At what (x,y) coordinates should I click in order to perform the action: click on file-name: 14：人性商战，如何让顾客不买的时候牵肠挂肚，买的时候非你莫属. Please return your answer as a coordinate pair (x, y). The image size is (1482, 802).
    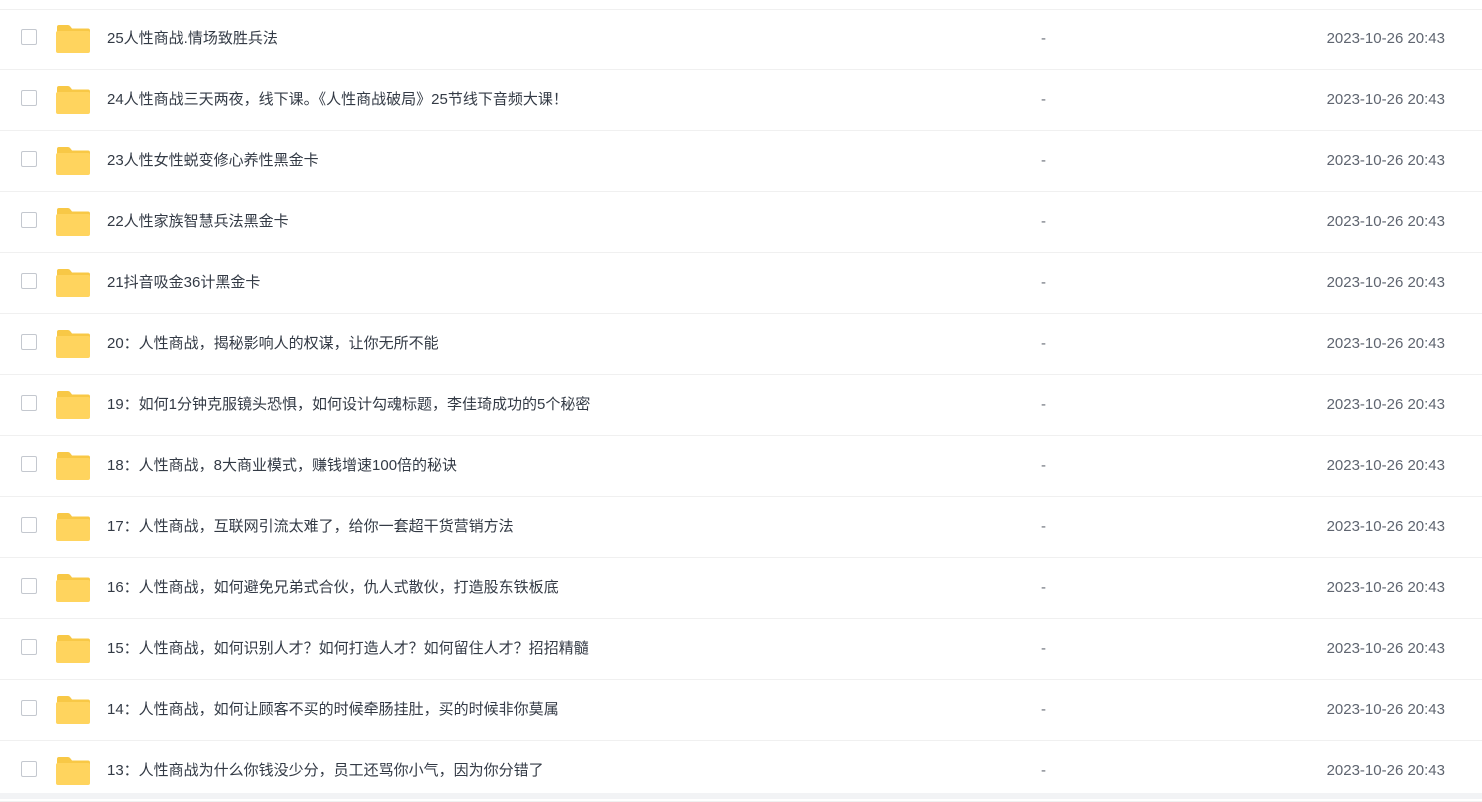
    Looking at the image, I should click on (333, 710).